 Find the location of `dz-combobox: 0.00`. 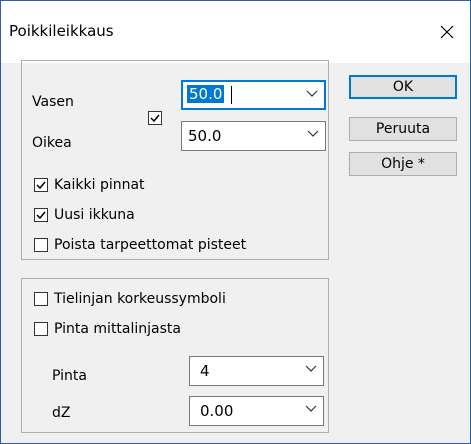

dz-combobox: 0.00 is located at coordinates (256, 411).